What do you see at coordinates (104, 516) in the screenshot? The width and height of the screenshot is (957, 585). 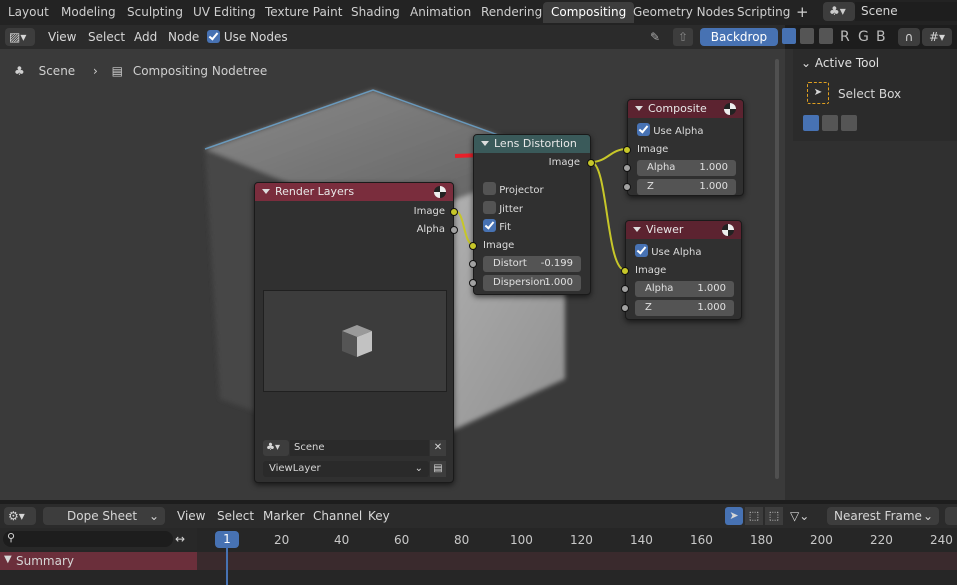 I see `dope-sheet-mode-dropdown: Dope Sheet ⌄` at bounding box center [104, 516].